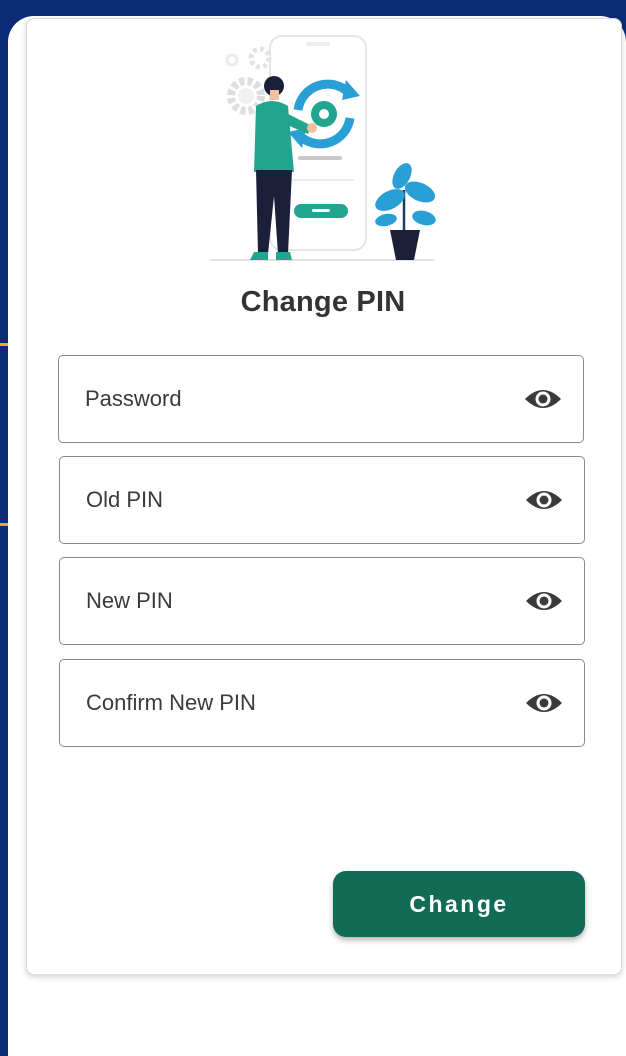 Image resolution: width=626 pixels, height=1056 pixels. Describe the element at coordinates (459, 904) in the screenshot. I see `change-button: Change` at that location.